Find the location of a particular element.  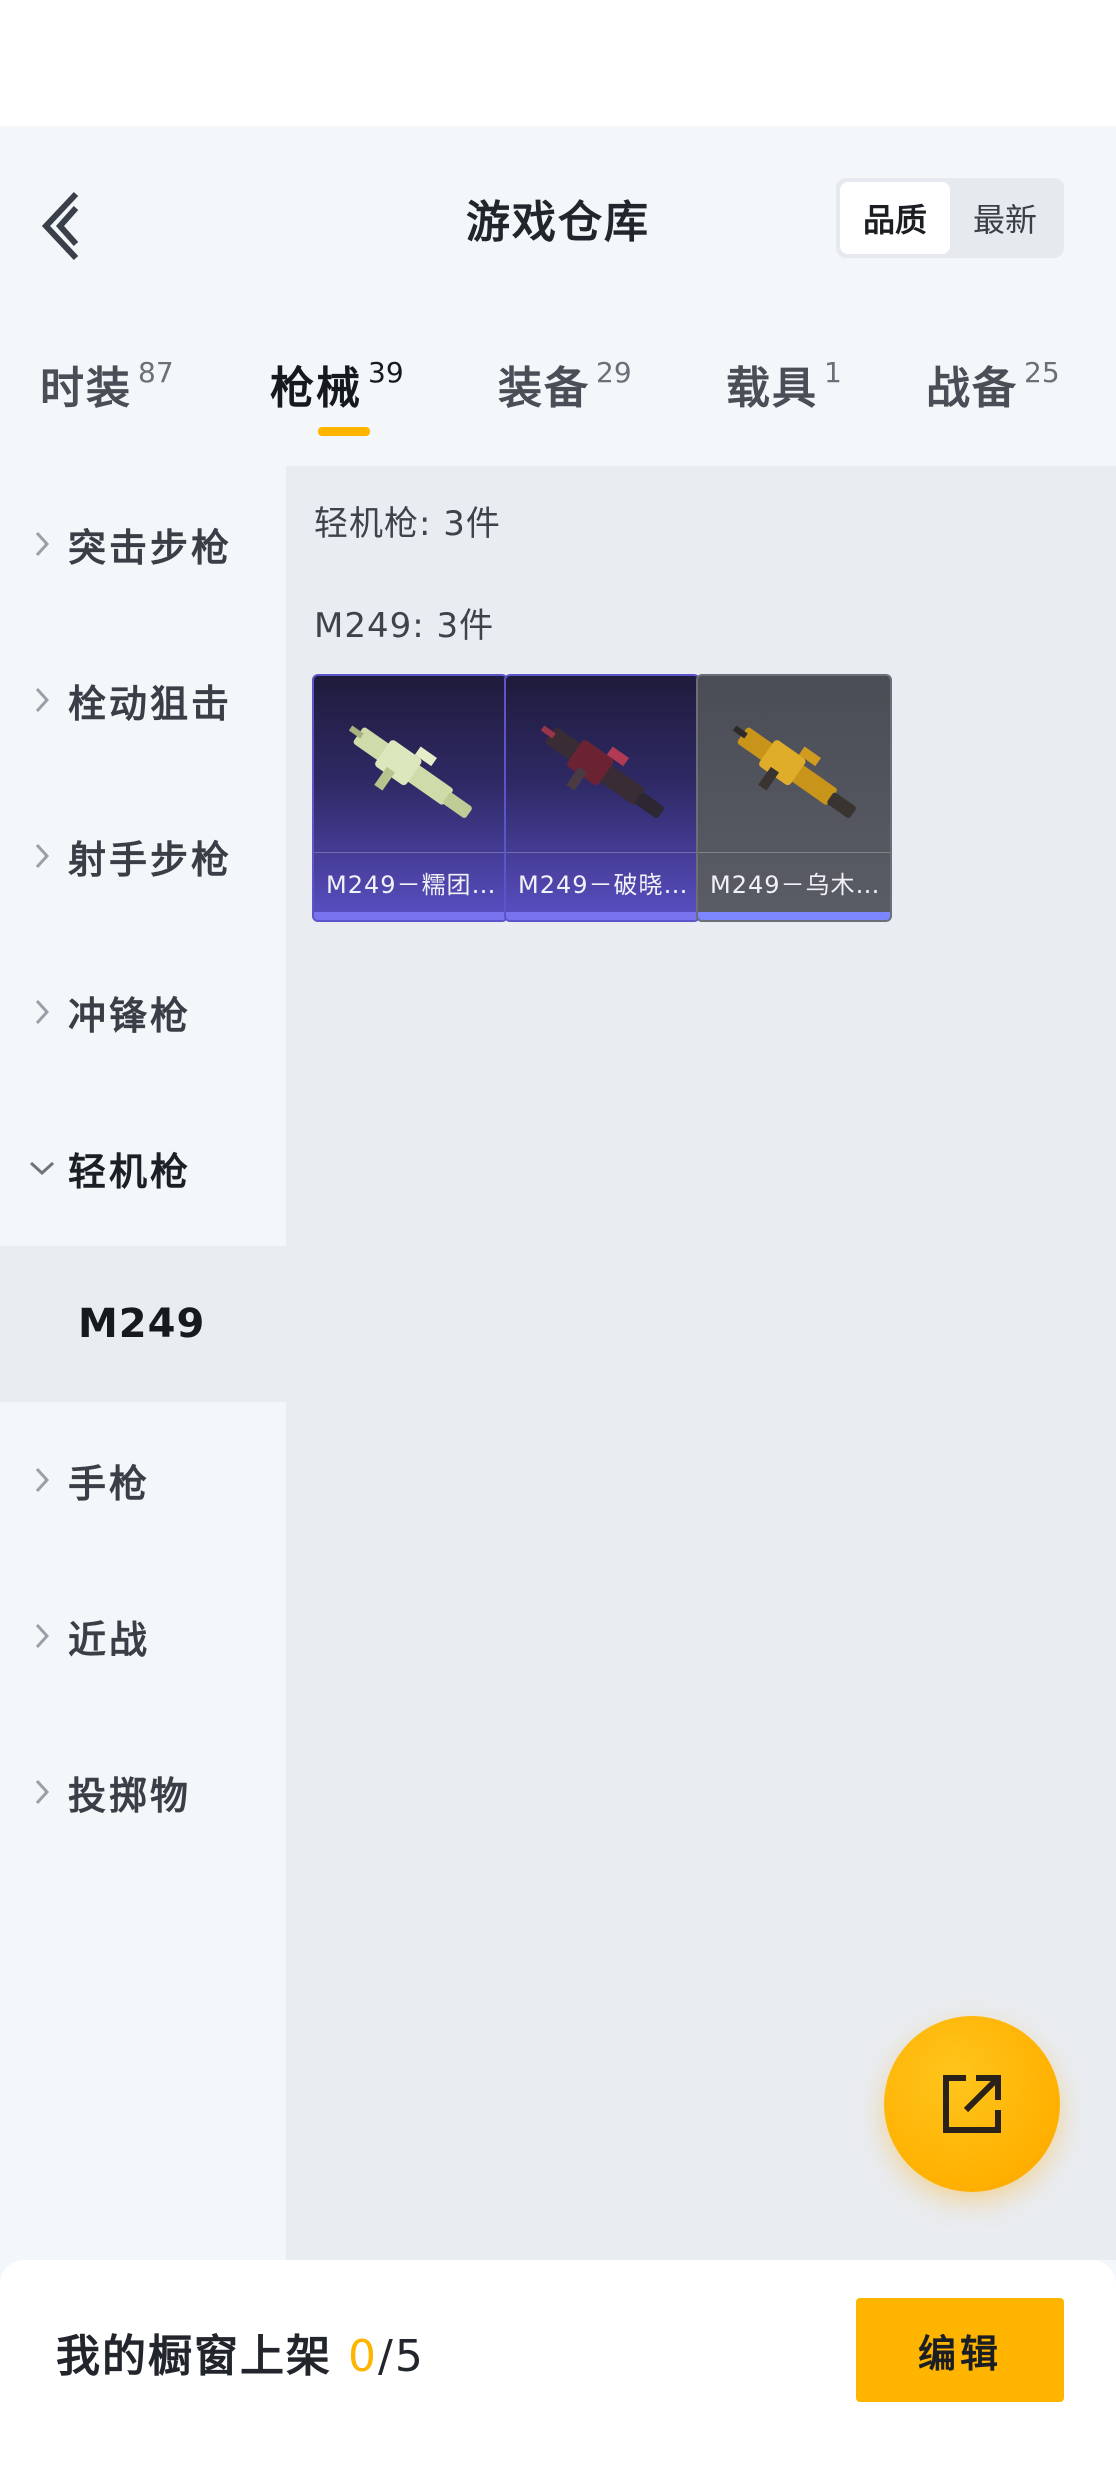

sidebar-item-bolt-sniper: 栓动狙击 is located at coordinates (143, 700).